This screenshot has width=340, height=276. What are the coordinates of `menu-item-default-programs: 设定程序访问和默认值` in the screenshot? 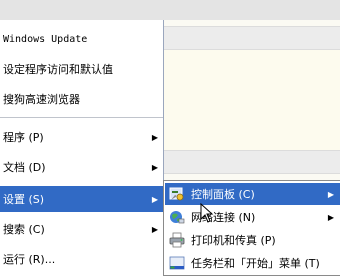 It's located at (81, 69).